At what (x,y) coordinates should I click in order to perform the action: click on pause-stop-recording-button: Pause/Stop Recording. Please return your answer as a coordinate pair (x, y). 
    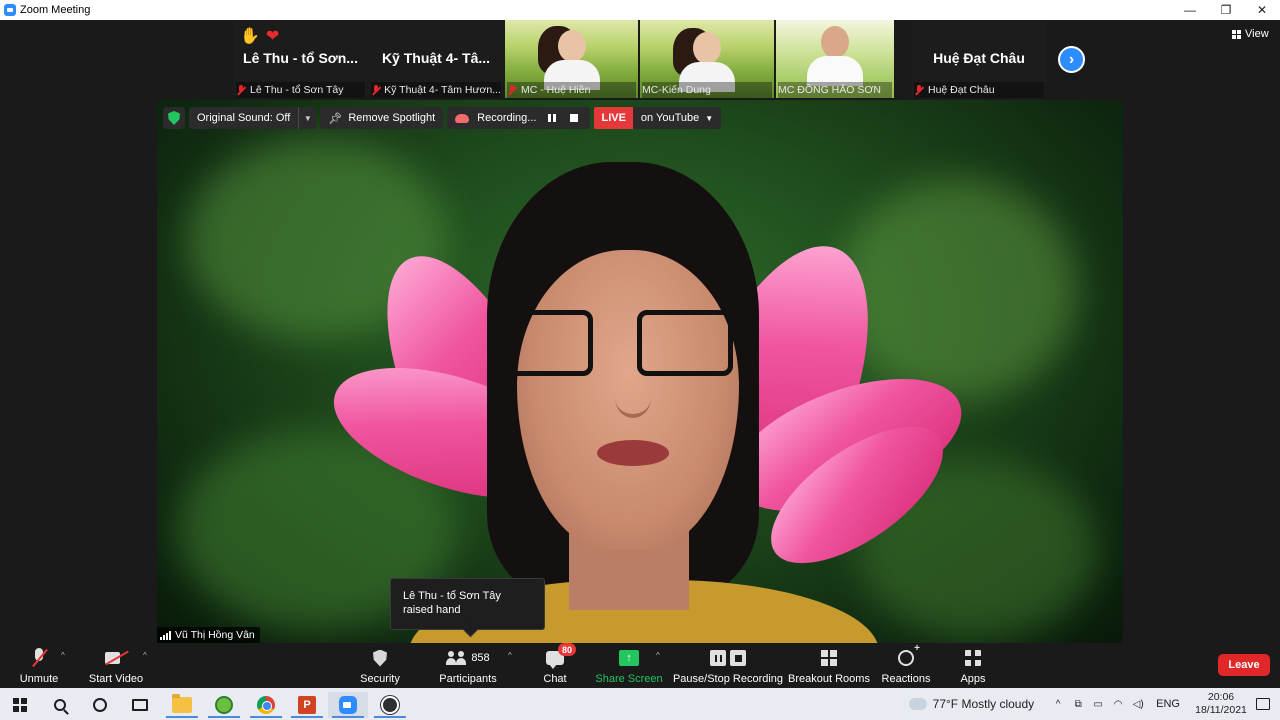
    Looking at the image, I should click on (728, 667).